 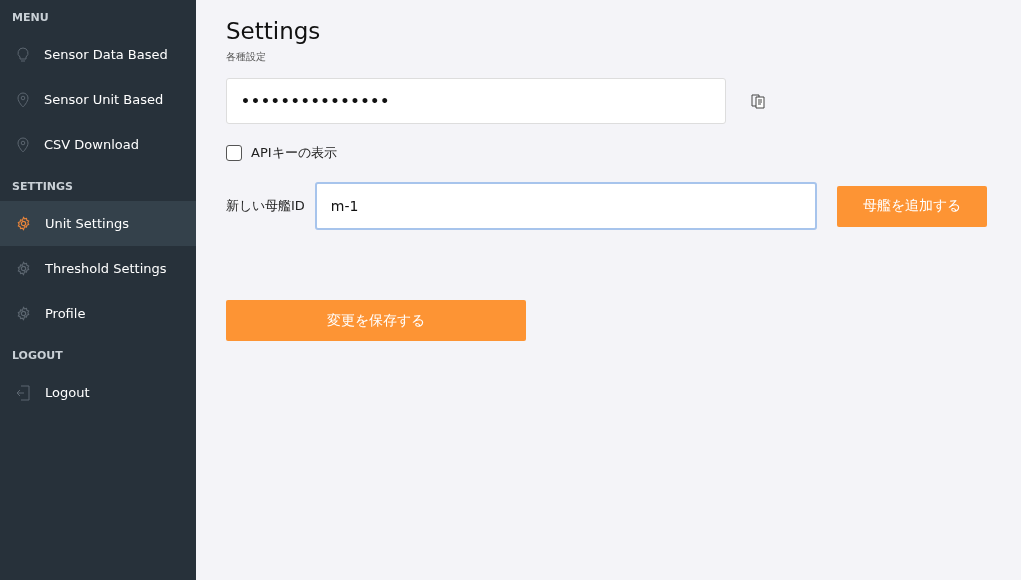 What do you see at coordinates (98, 313) in the screenshot?
I see `sidebar-item: Profile` at bounding box center [98, 313].